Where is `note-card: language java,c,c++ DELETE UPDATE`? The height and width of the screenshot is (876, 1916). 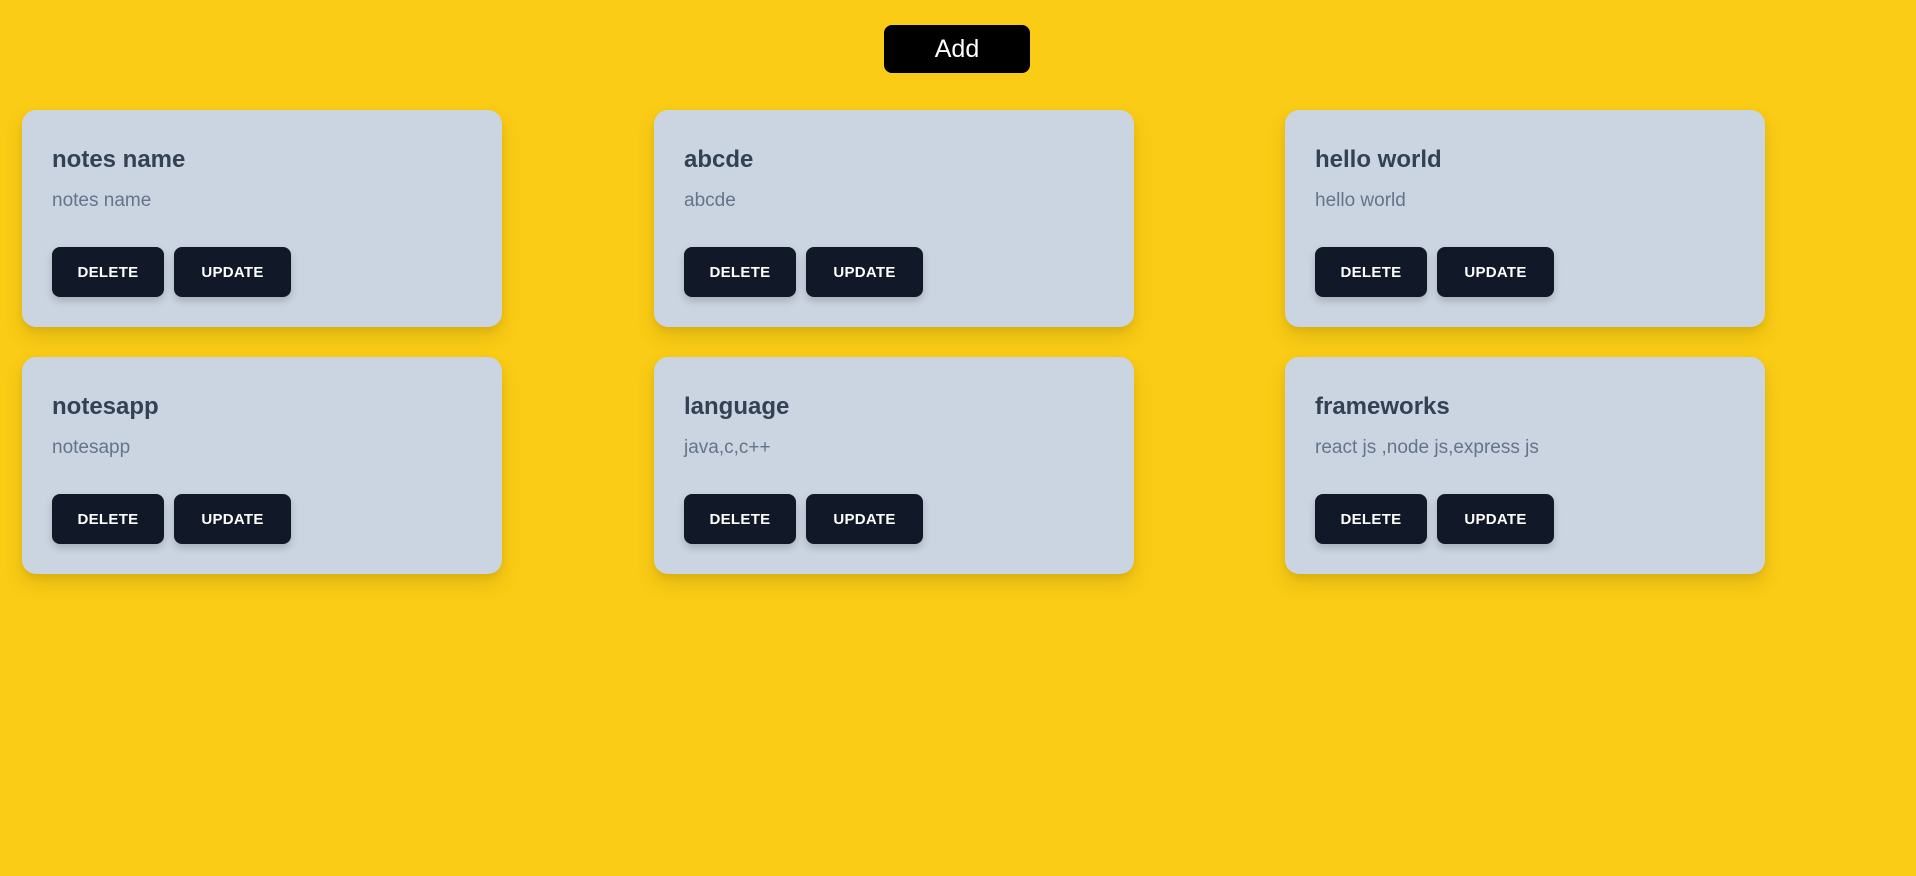 note-card: language java,c,c++ DELETE UPDATE is located at coordinates (894, 465).